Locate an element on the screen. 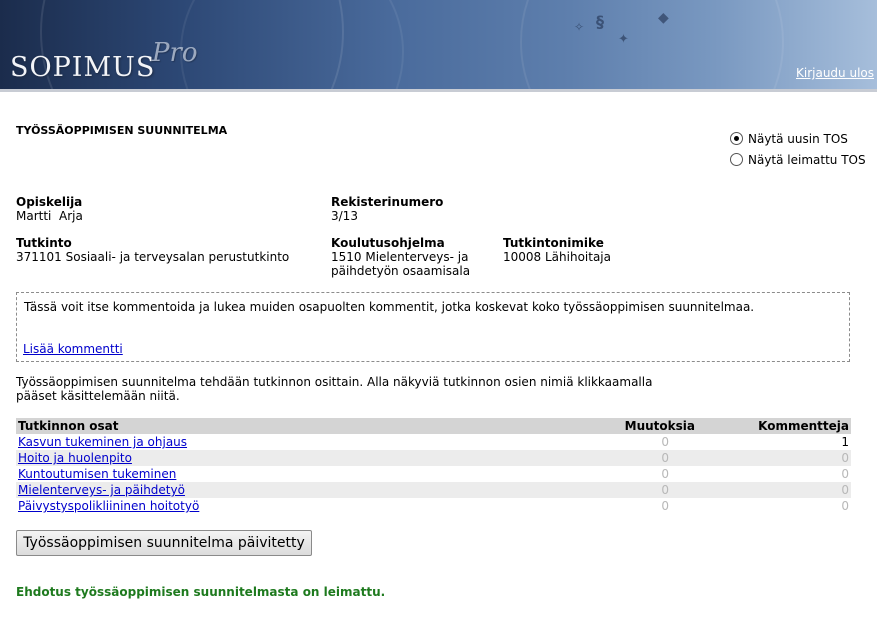 This screenshot has width=877, height=639. student-value: Martti Arja is located at coordinates (49, 216).